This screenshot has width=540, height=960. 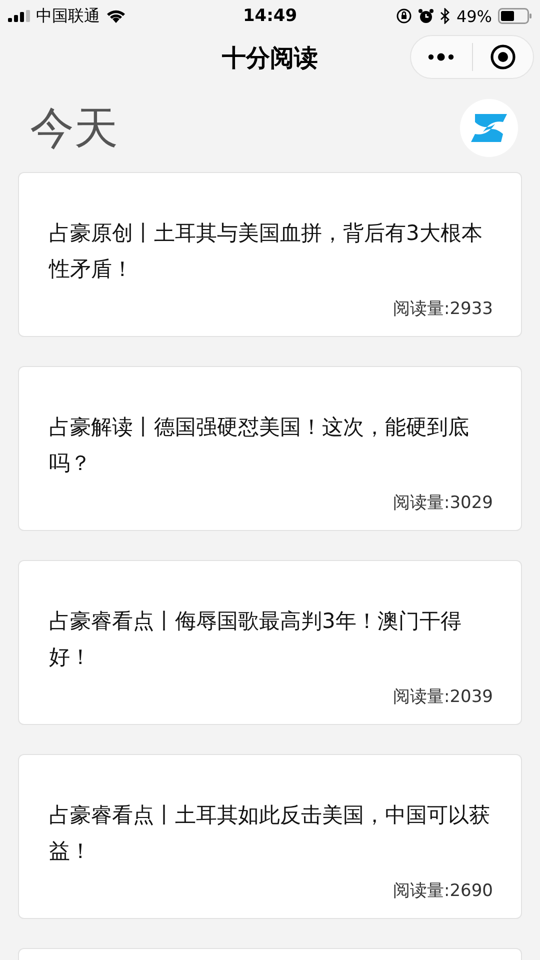 I want to click on article-title: 占豪睿看点丨土耳其如此反击美国，中国可以获益！, so click(x=270, y=833).